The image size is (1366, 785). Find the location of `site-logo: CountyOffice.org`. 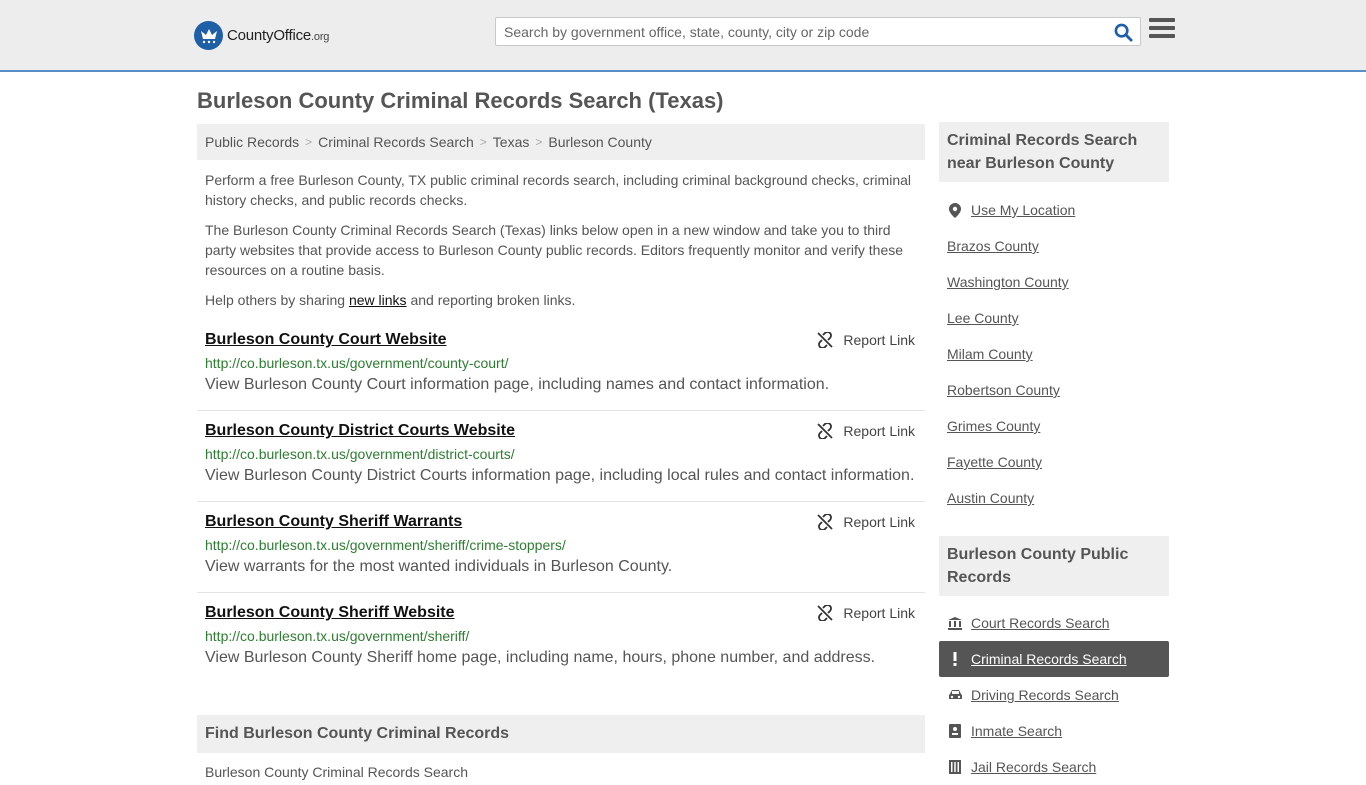

site-logo: CountyOffice.org is located at coordinates (261, 35).